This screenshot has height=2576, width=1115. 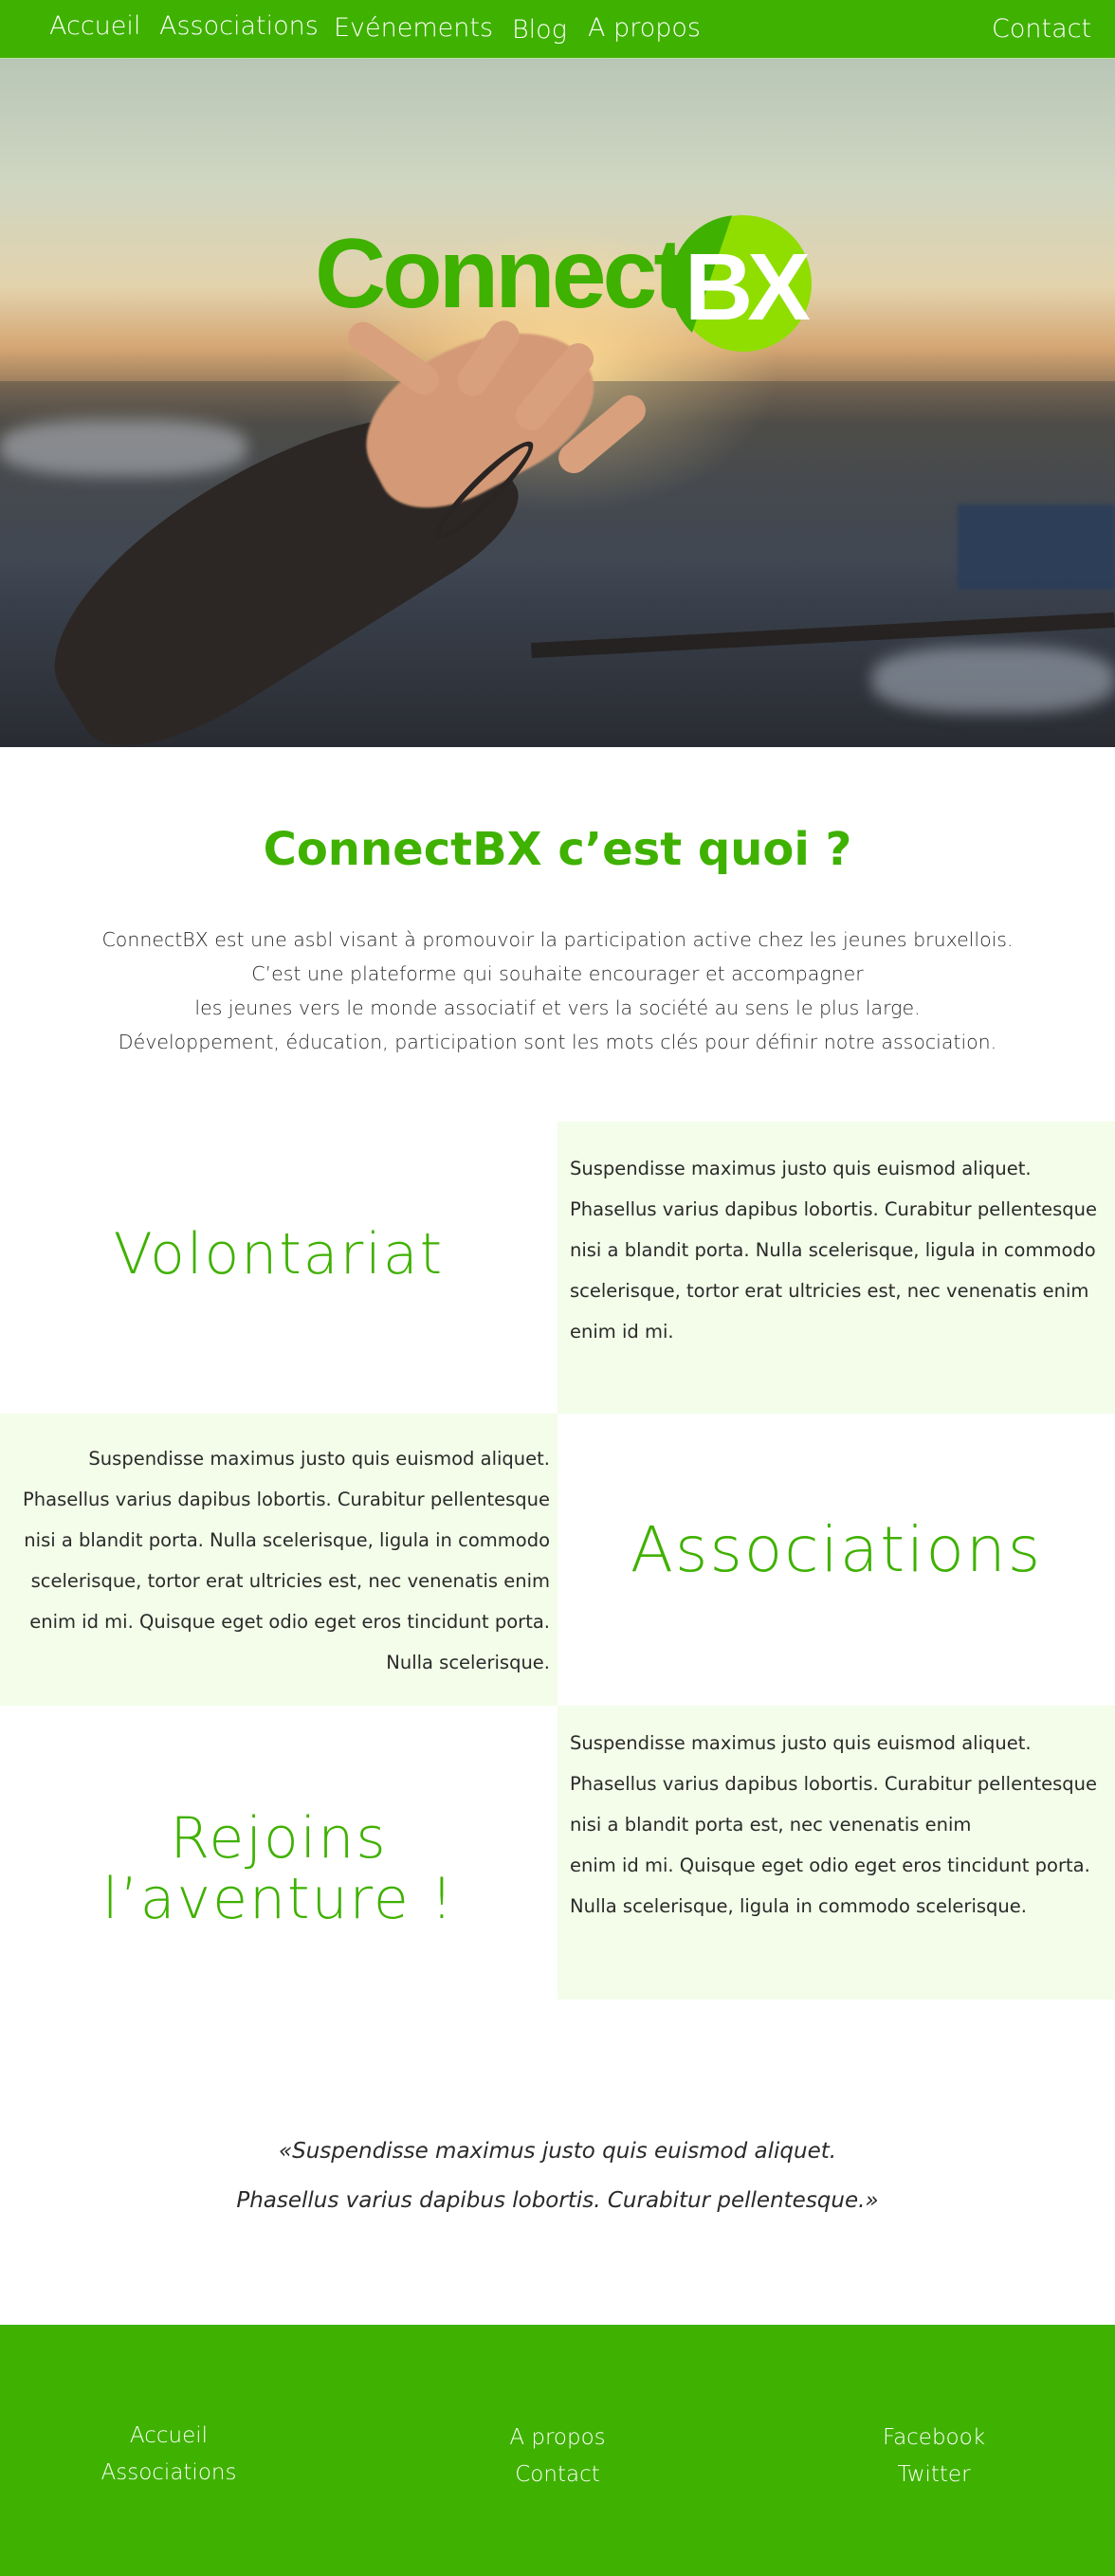 I want to click on feature-heading-line: l’aventure !, so click(x=279, y=1899).